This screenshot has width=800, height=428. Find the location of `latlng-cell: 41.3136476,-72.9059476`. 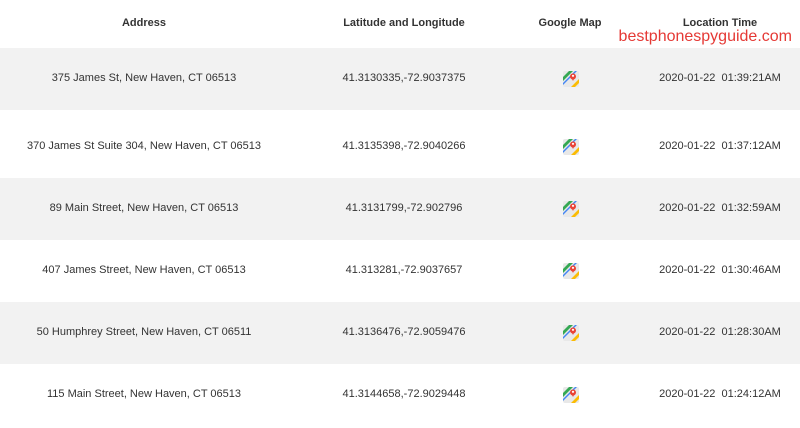

latlng-cell: 41.3136476,-72.9059476 is located at coordinates (404, 332).